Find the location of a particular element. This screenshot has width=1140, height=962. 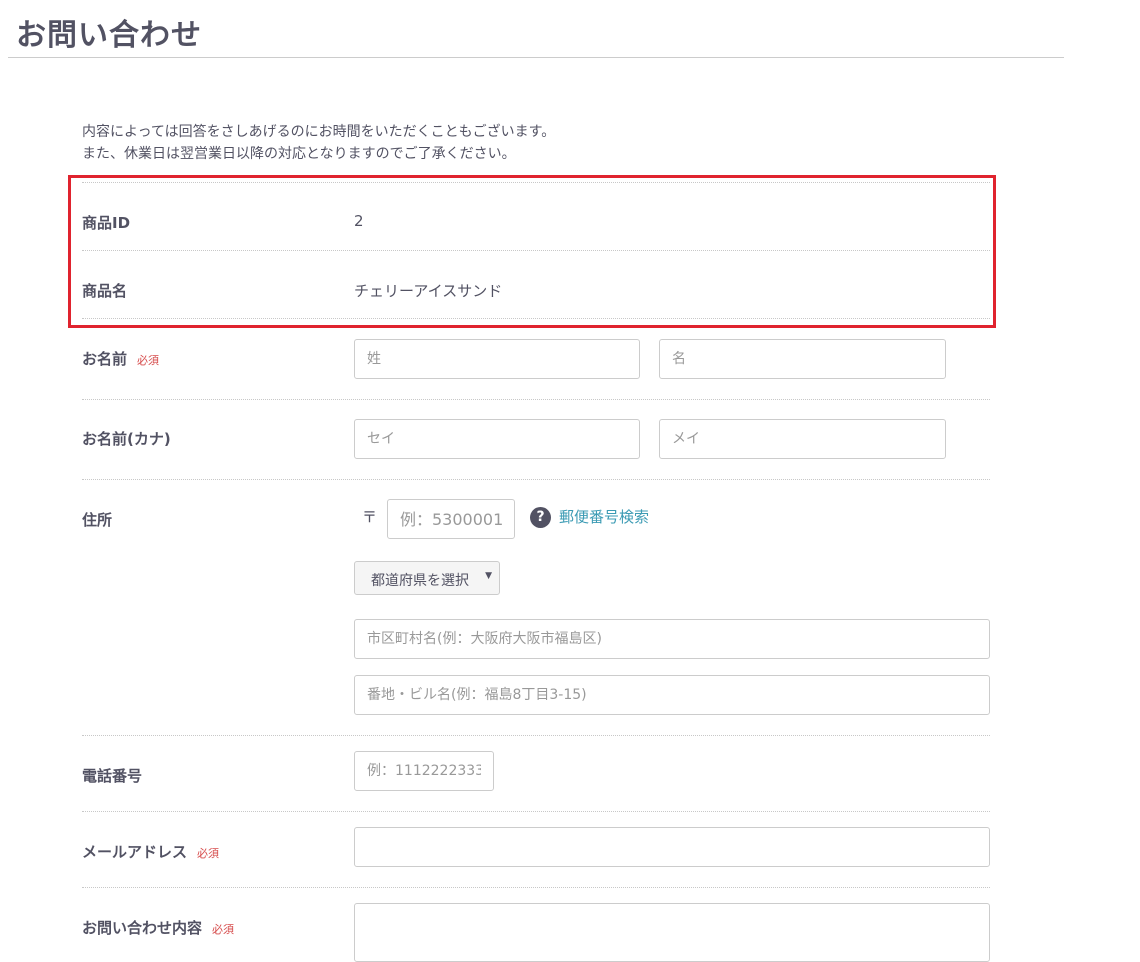

intro-line-1: 内容によっては回答をさしあげるのにお時間をいただくこともございます。 is located at coordinates (319, 132).